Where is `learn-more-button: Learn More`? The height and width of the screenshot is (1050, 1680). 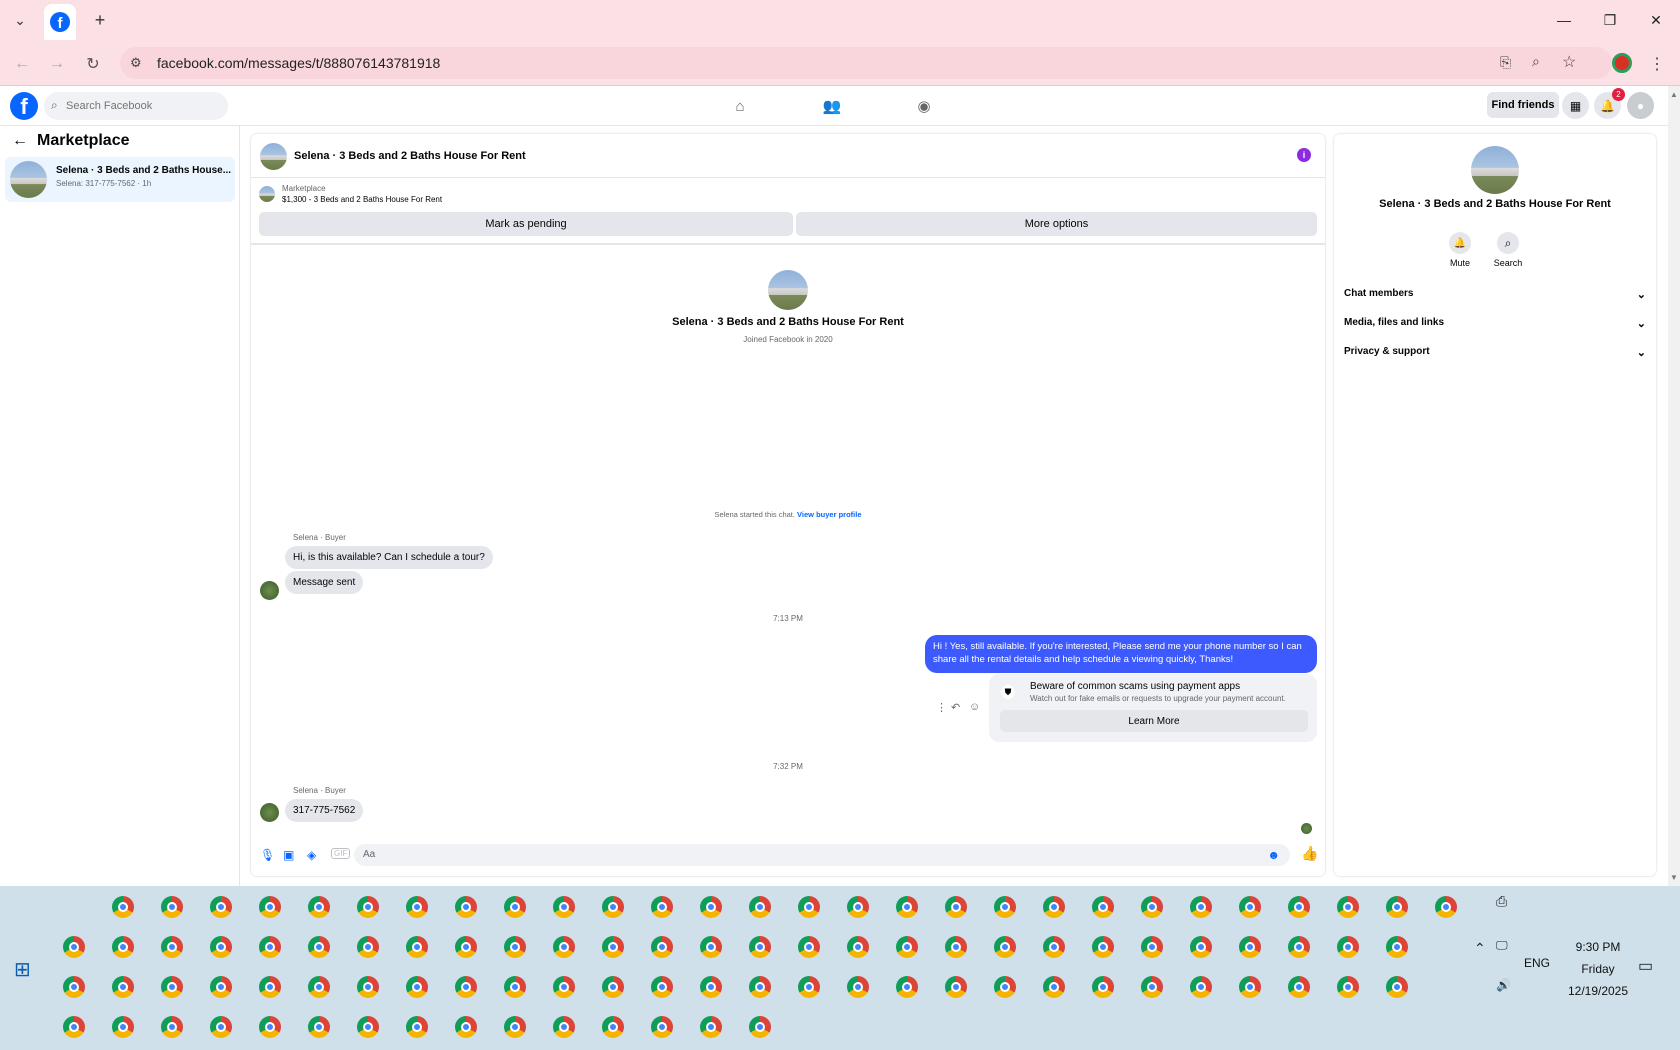
learn-more-button: Learn More is located at coordinates (1154, 721).